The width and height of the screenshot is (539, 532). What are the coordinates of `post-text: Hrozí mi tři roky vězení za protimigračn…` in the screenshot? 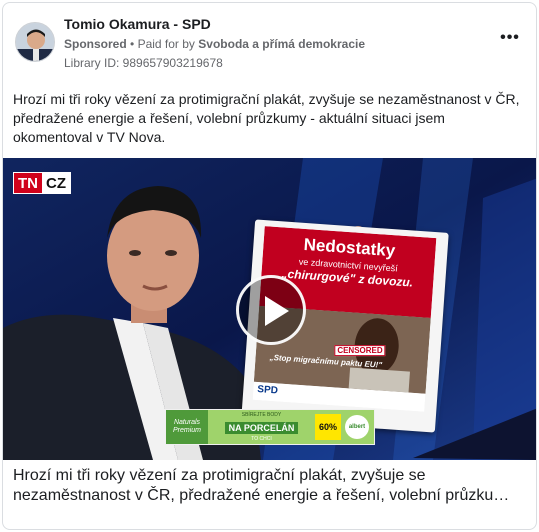 It's located at (266, 118).